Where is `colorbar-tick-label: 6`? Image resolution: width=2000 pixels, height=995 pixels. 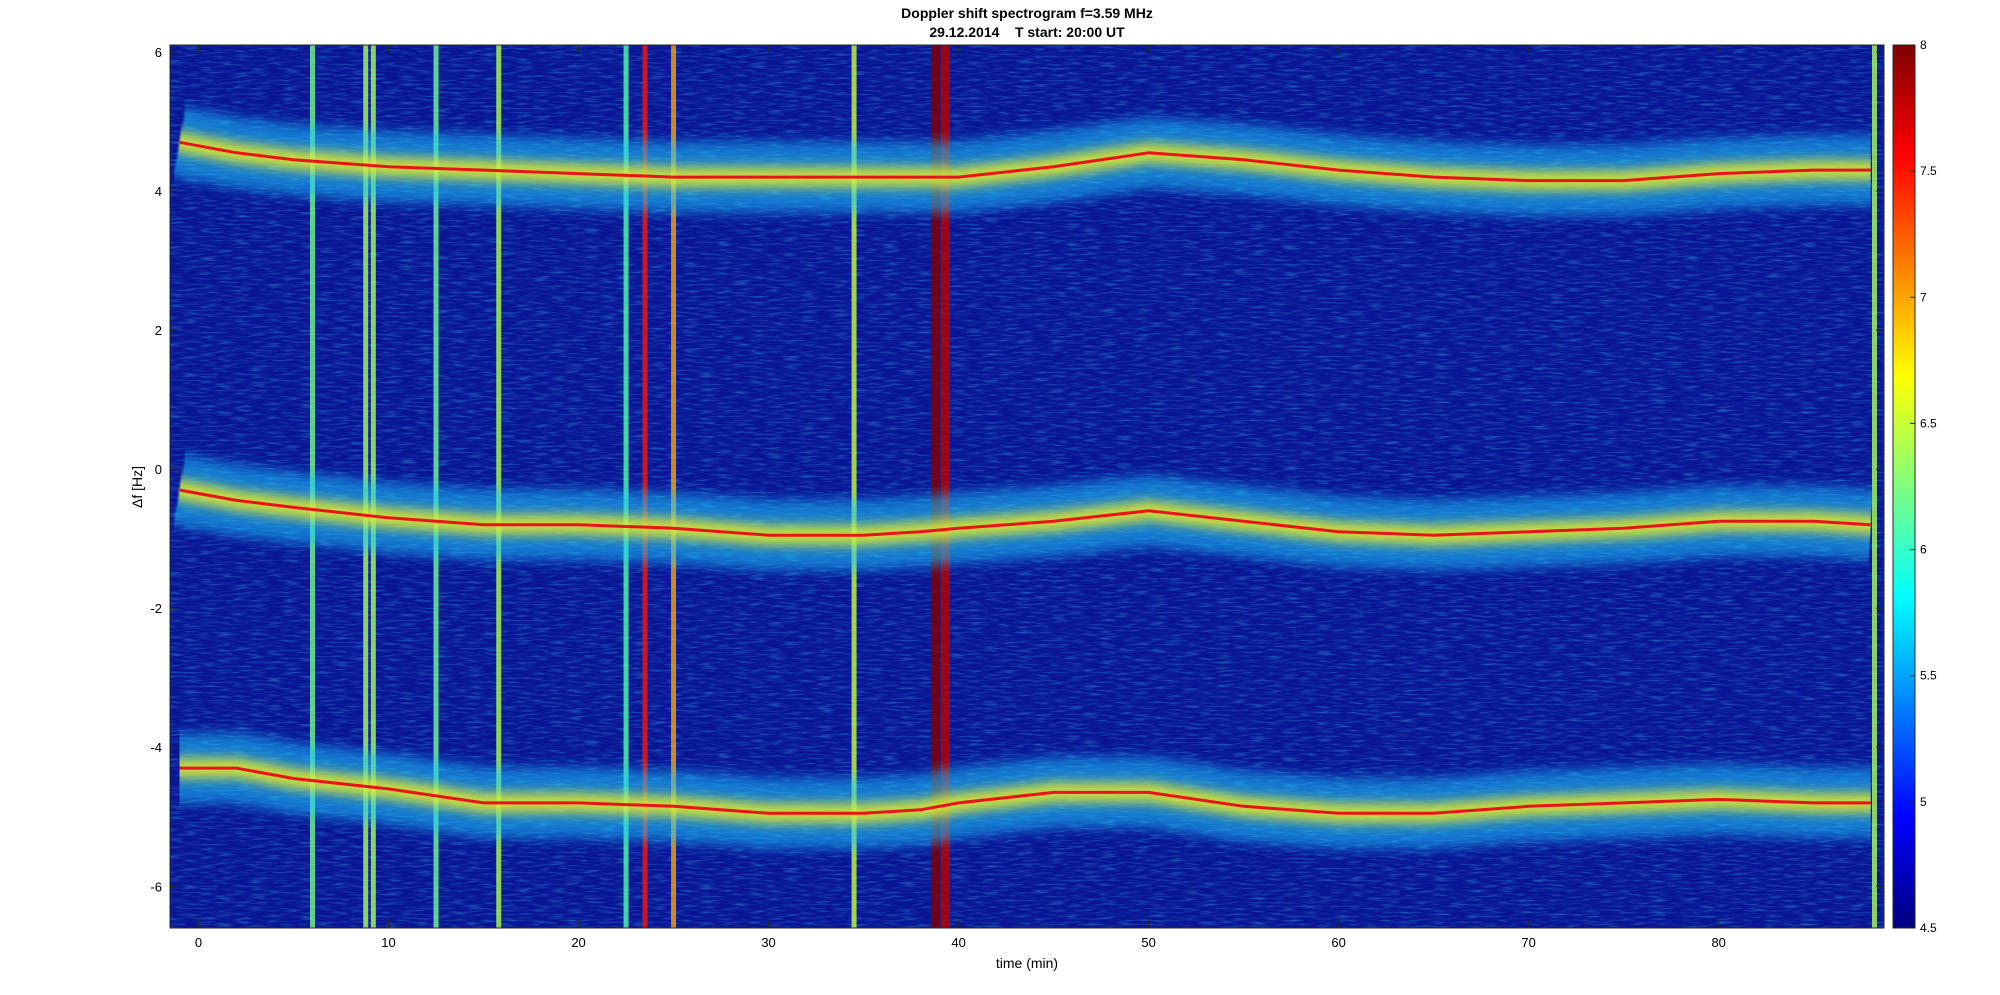 colorbar-tick-label: 6 is located at coordinates (1923, 550).